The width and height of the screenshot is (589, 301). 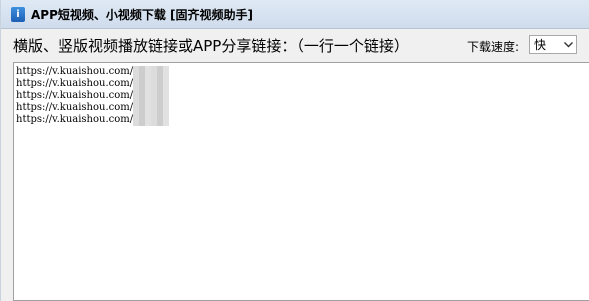 What do you see at coordinates (142, 14) in the screenshot?
I see `window-title: APP短视频、小视频下载 [固齐视频助手]` at bounding box center [142, 14].